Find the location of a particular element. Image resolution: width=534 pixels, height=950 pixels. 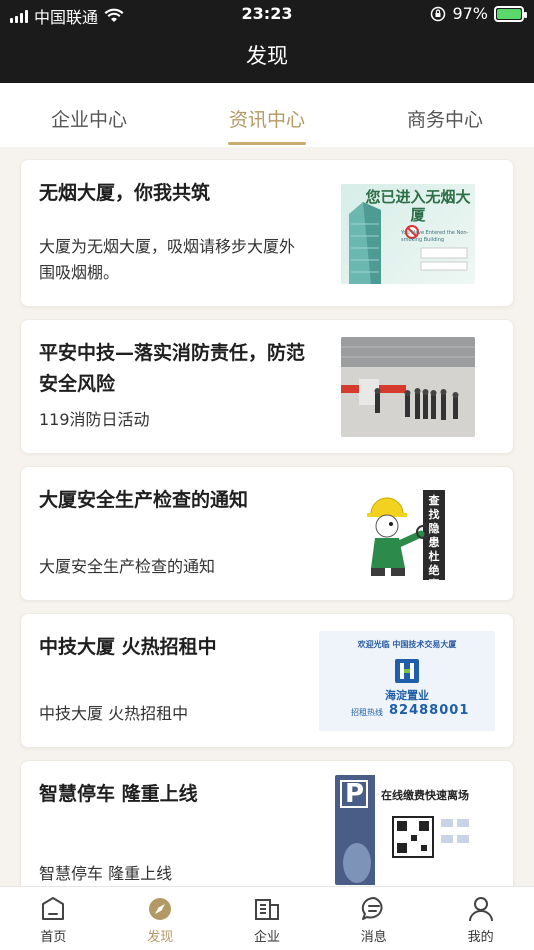

category-tabs: 企业中心 资讯中心 商务中心 is located at coordinates (267, 115).